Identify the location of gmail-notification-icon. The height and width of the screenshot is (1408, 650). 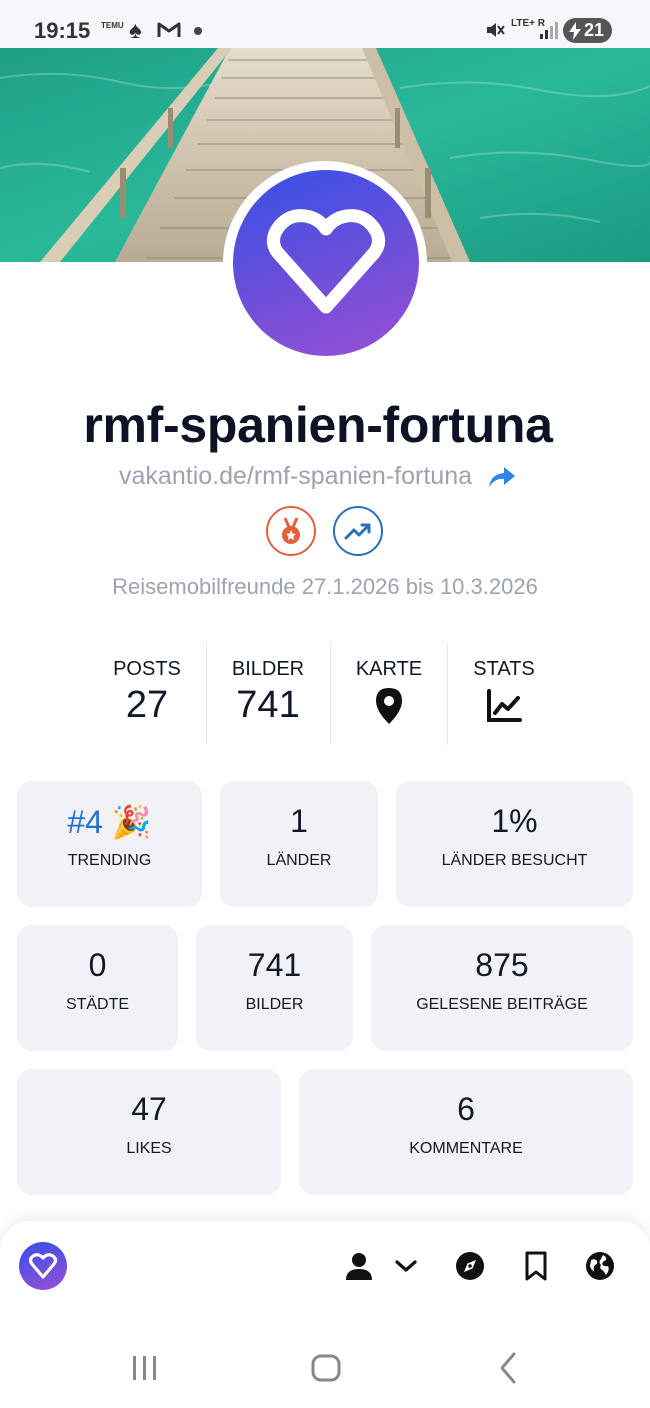
(169, 29).